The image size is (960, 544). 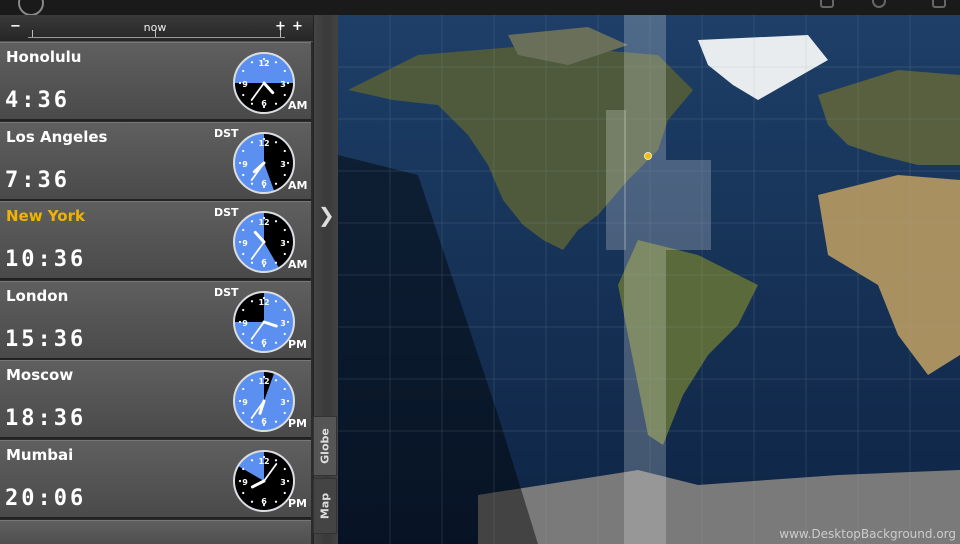 I want to click on overflow-icon, so click(x=939, y=4).